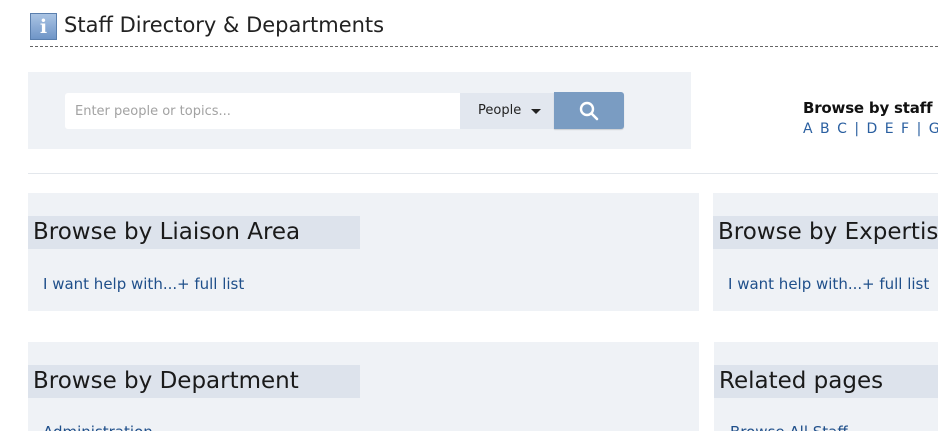  What do you see at coordinates (906, 129) in the screenshot?
I see `az-letter-f: F` at bounding box center [906, 129].